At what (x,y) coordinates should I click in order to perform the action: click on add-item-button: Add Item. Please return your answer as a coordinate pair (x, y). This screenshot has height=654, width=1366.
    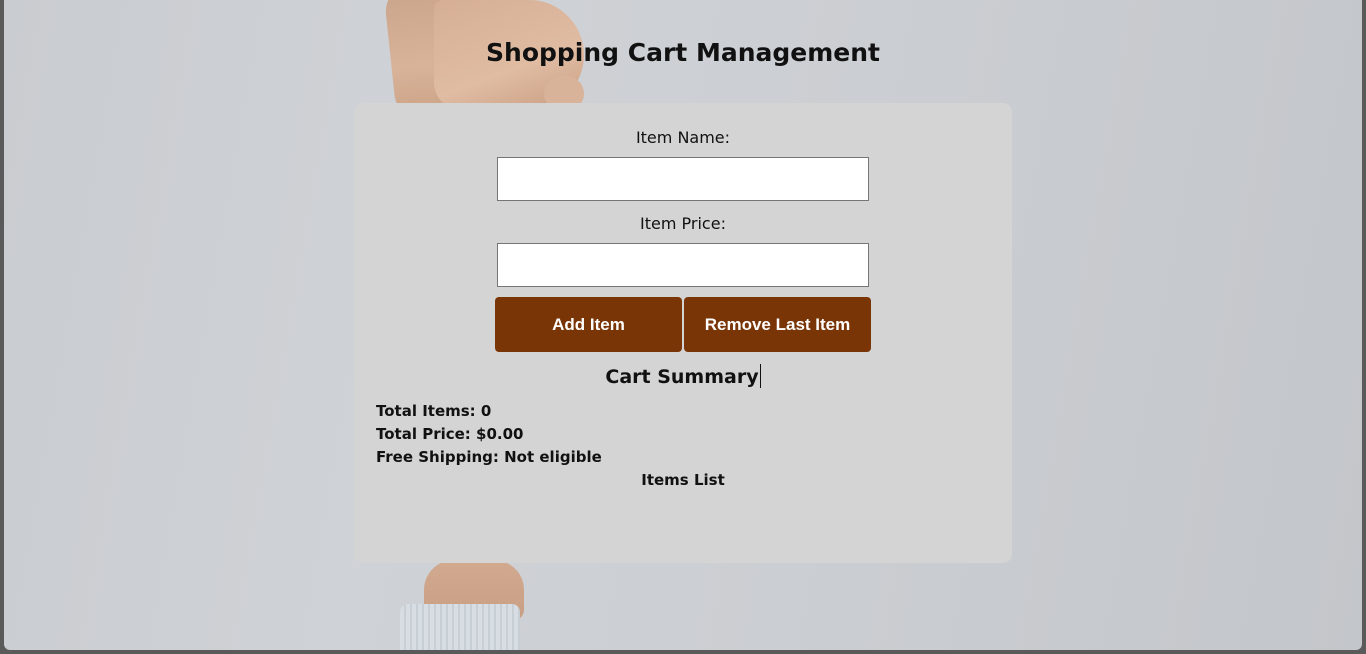
    Looking at the image, I should click on (588, 324).